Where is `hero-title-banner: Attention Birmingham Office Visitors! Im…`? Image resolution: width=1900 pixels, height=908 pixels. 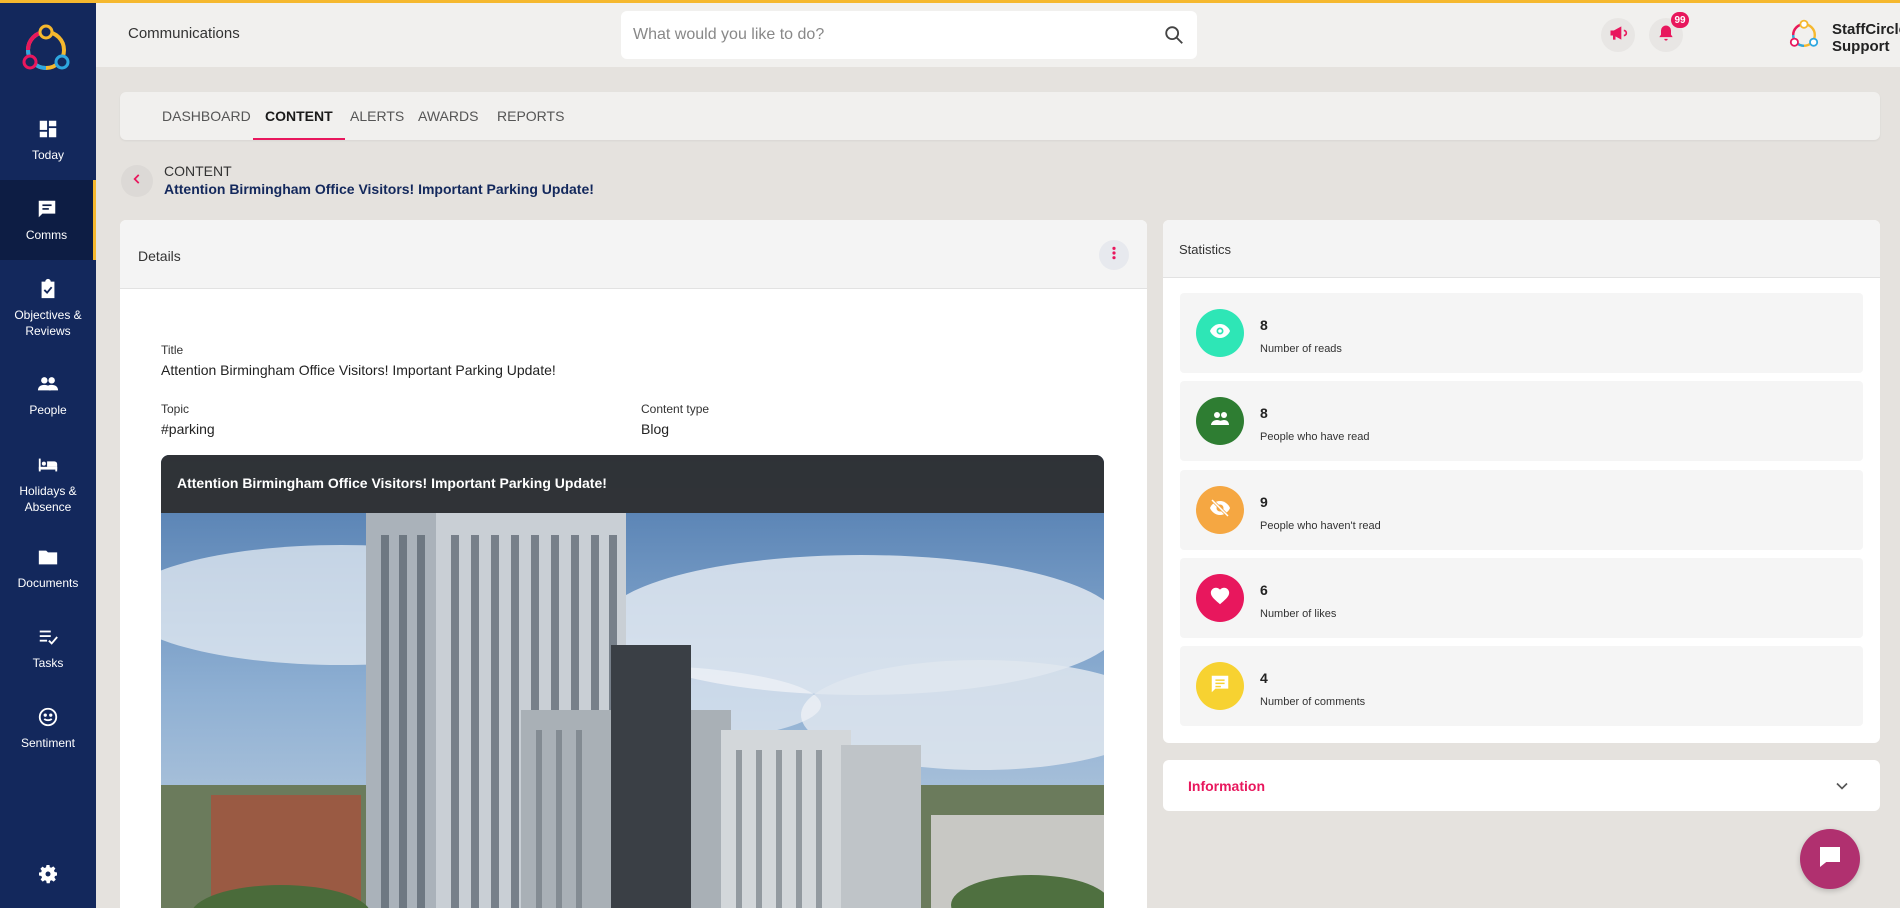 hero-title-banner: Attention Birmingham Office Visitors! Im… is located at coordinates (632, 484).